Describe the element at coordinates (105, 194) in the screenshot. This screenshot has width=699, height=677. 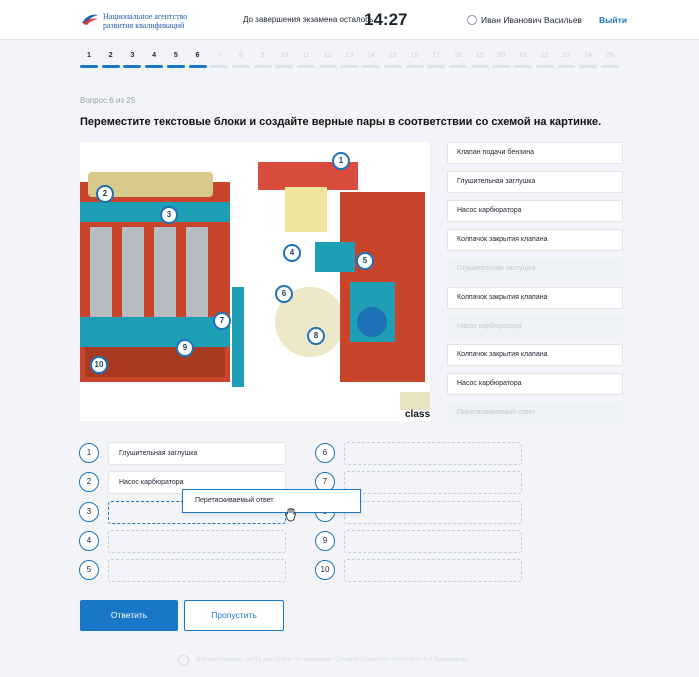
I see `callout-2: 2` at that location.